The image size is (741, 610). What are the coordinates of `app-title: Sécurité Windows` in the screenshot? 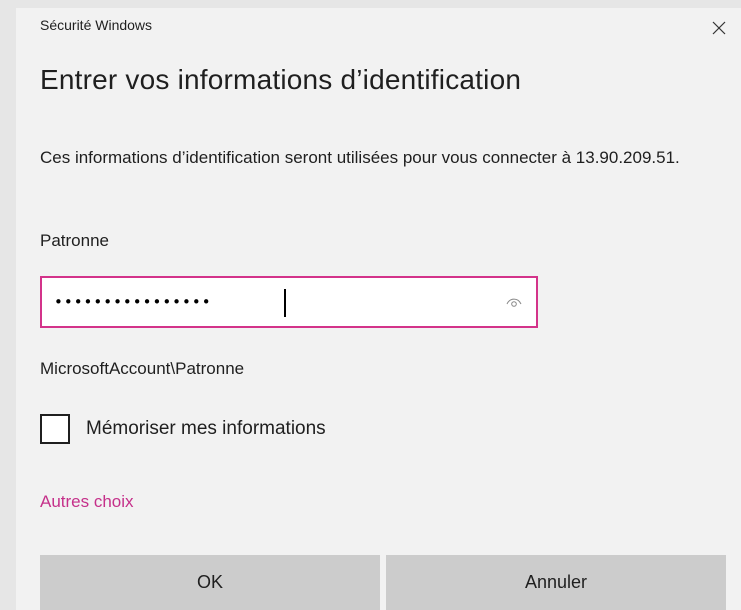 It's located at (96, 25).